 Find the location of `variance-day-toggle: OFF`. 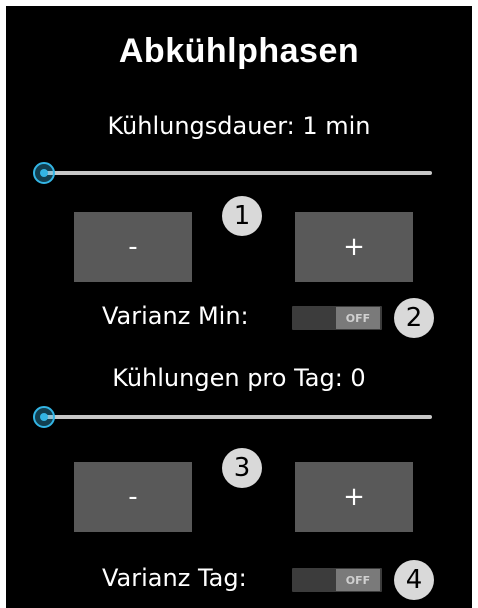

variance-day-toggle: OFF is located at coordinates (337, 580).